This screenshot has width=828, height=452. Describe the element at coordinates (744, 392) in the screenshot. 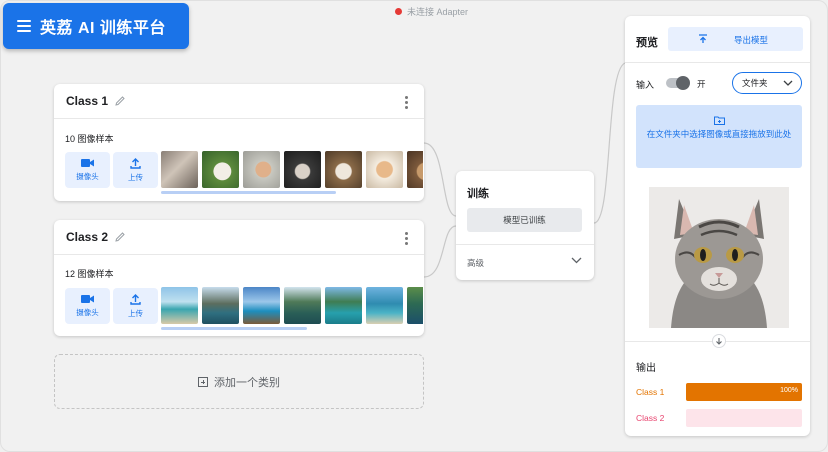

I see `confidence-bar-track: 100%` at that location.